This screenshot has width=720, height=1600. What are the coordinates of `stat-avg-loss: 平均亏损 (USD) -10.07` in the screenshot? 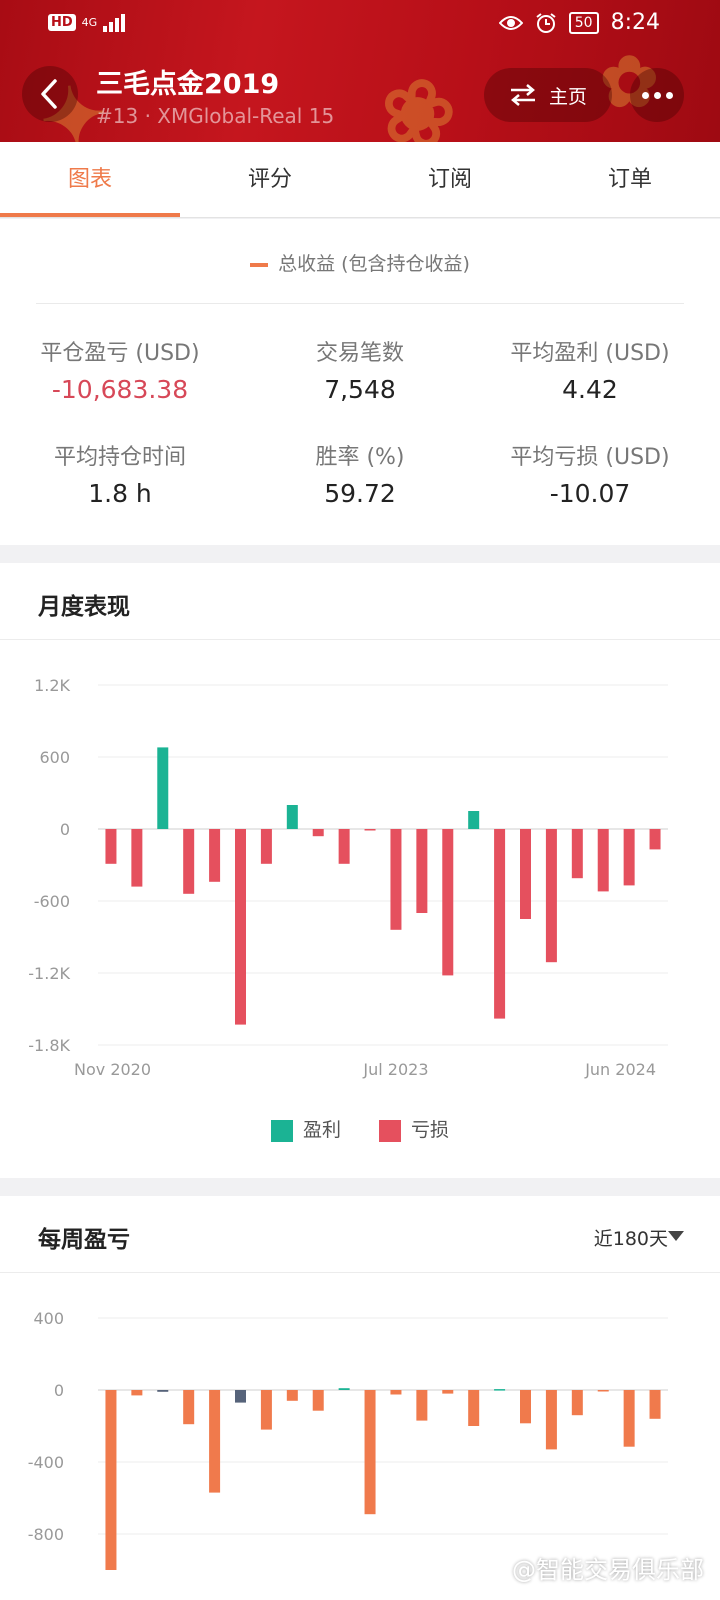 It's located at (590, 473).